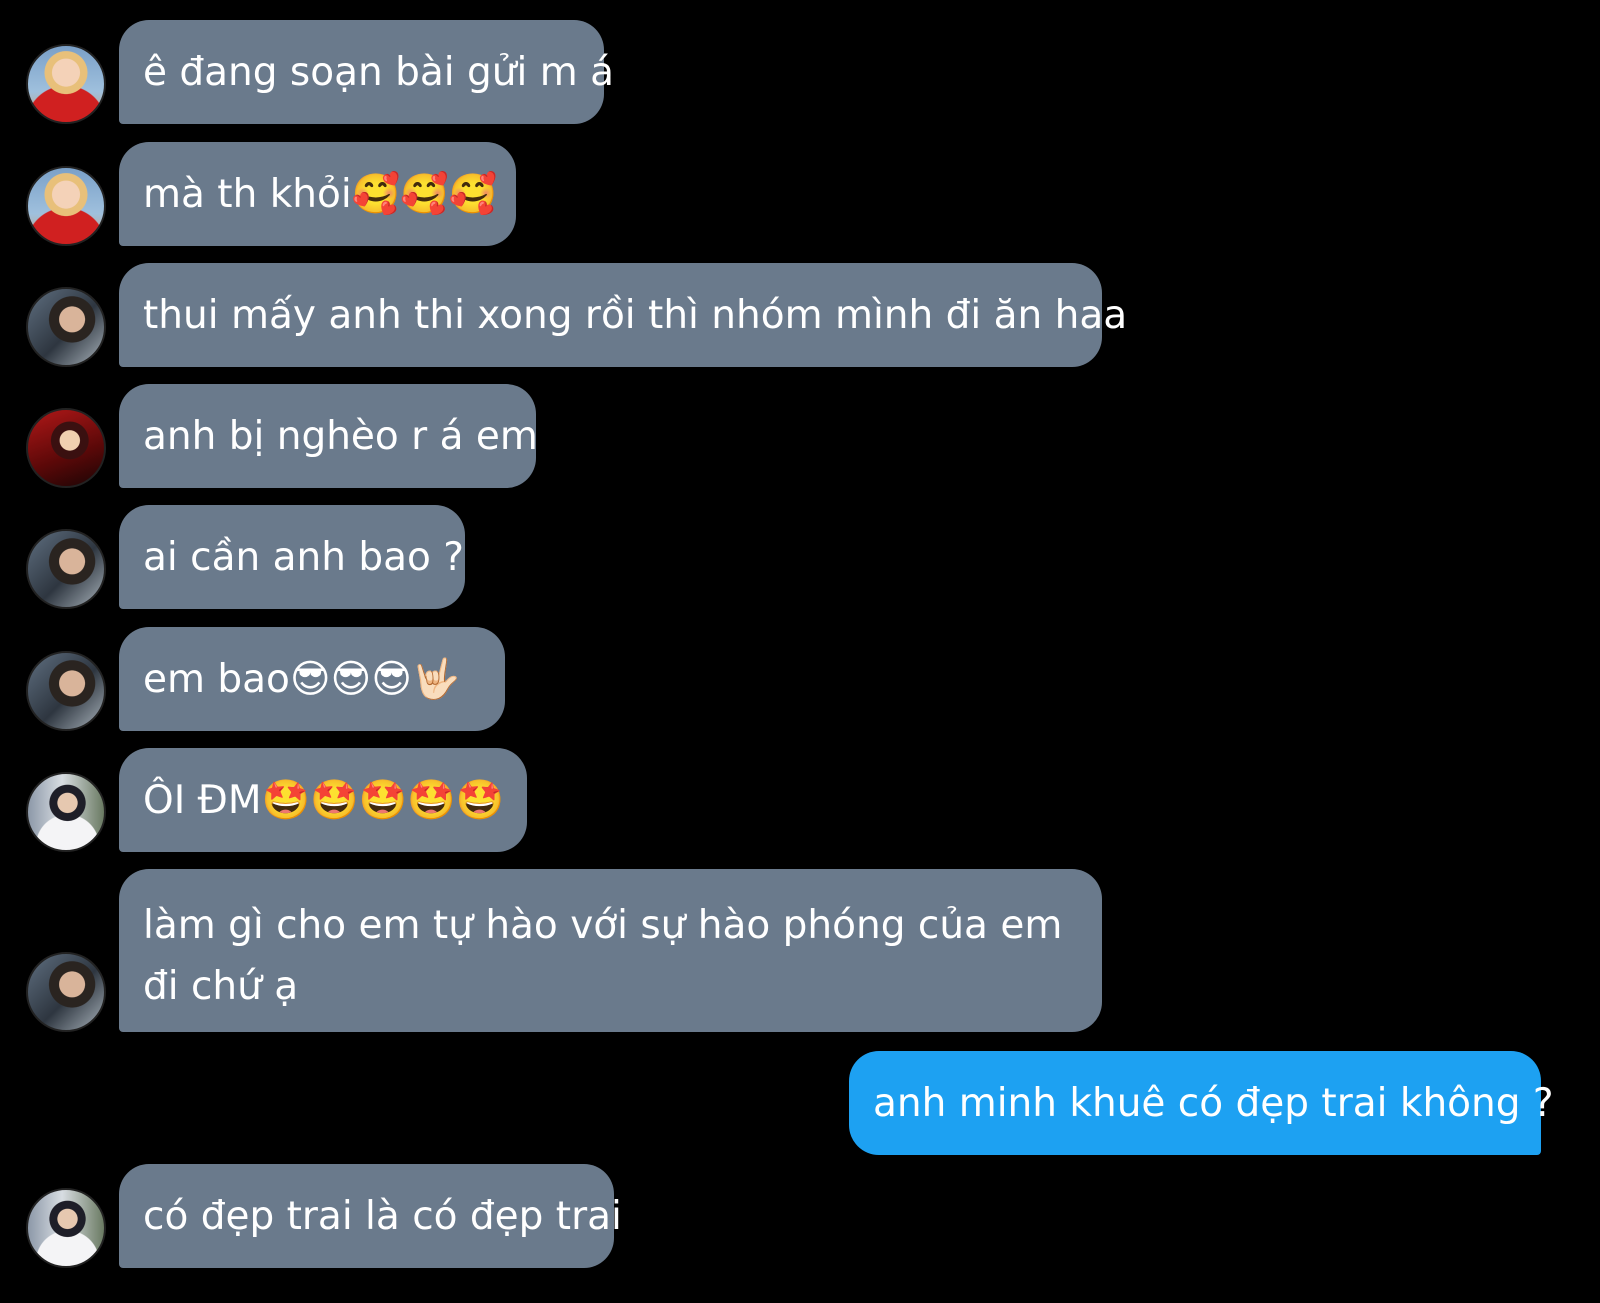 The width and height of the screenshot is (1600, 1303). What do you see at coordinates (303, 557) in the screenshot?
I see `message-text: ai cần anh bao ?` at bounding box center [303, 557].